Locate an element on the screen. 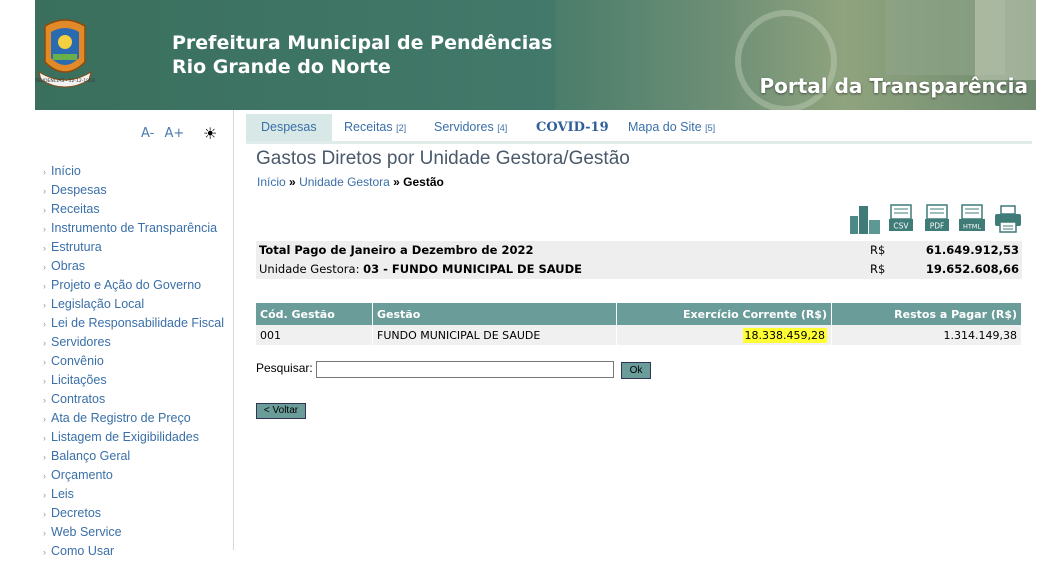  unidade-label: Unidade Gestora: is located at coordinates (309, 269).